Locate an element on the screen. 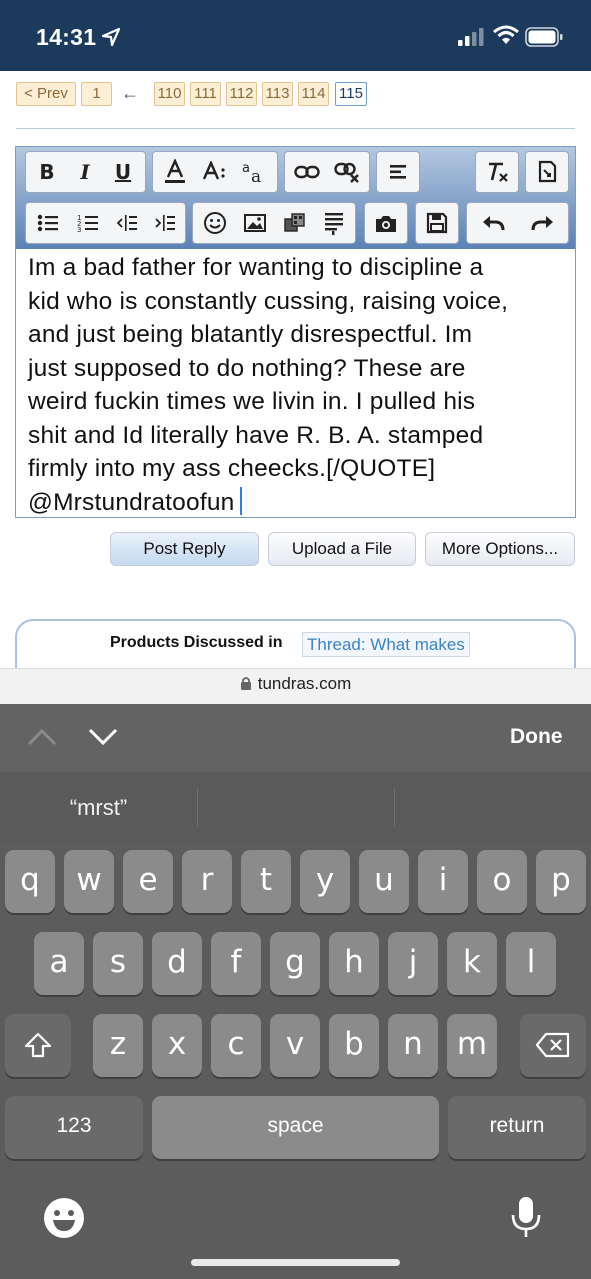  align-icon is located at coordinates (398, 172).